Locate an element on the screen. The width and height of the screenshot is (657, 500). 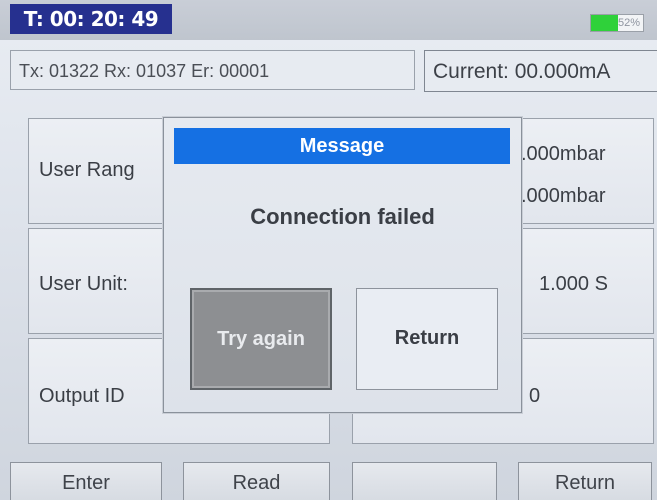
title-bar: T: 00: 20: 49 52% is located at coordinates (328, 20).